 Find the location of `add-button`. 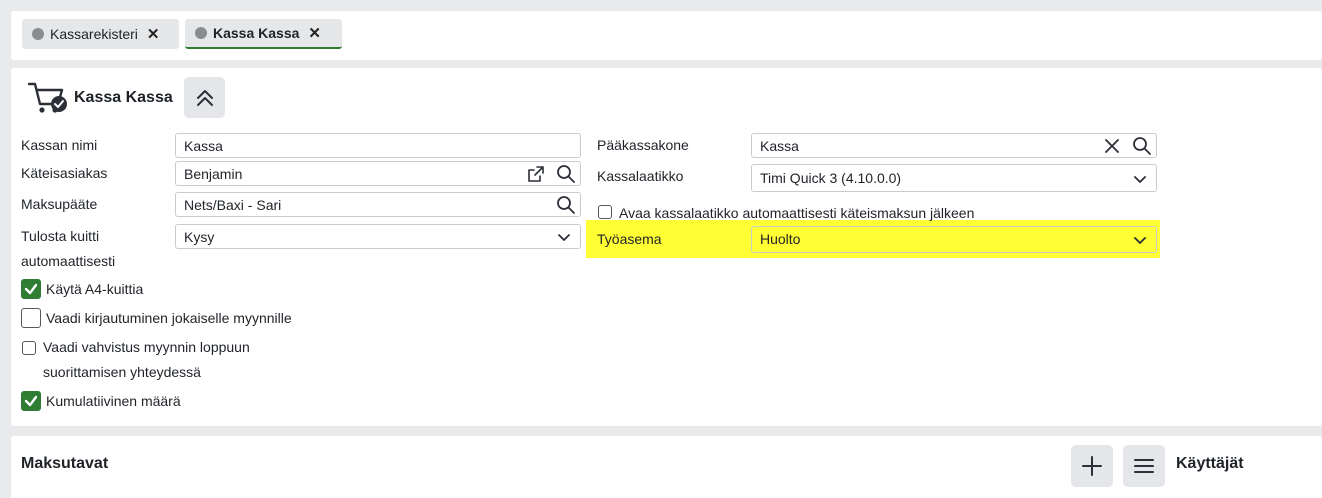

add-button is located at coordinates (1092, 466).